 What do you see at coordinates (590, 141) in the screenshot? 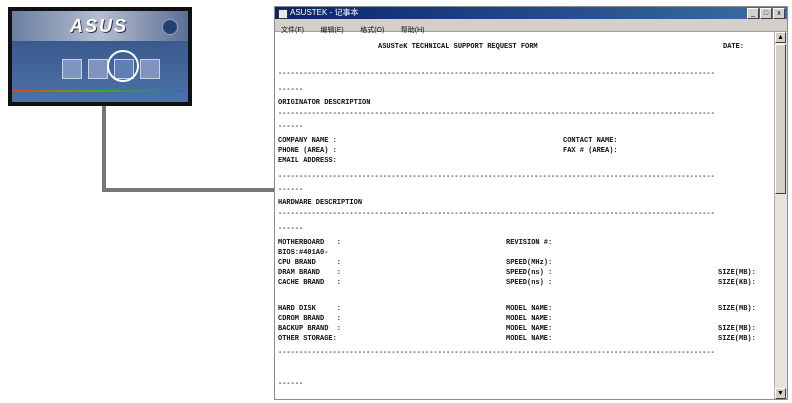
I see `contact-name-field: CONTACT NAME:` at bounding box center [590, 141].